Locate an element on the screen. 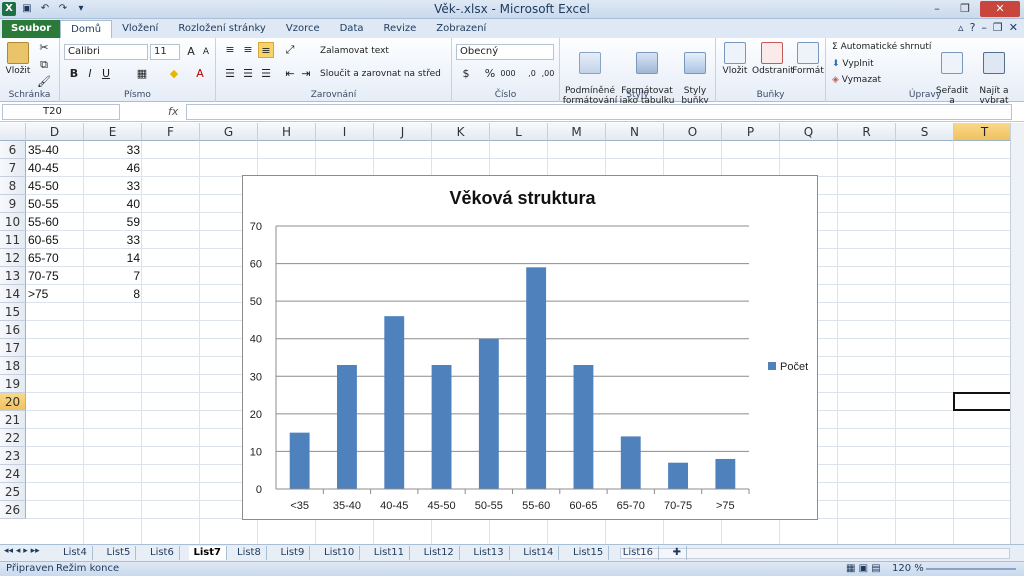 This screenshot has height=576, width=1024. row-header: 14 is located at coordinates (13, 294).